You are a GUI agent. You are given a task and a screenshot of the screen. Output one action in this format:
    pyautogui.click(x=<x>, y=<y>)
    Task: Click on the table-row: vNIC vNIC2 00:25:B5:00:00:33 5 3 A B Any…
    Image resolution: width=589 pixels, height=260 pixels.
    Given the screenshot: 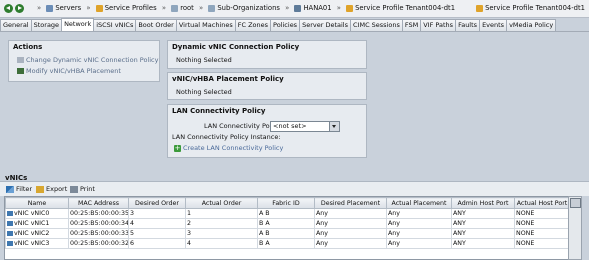 What is the action you would take?
    pyautogui.click(x=287, y=233)
    